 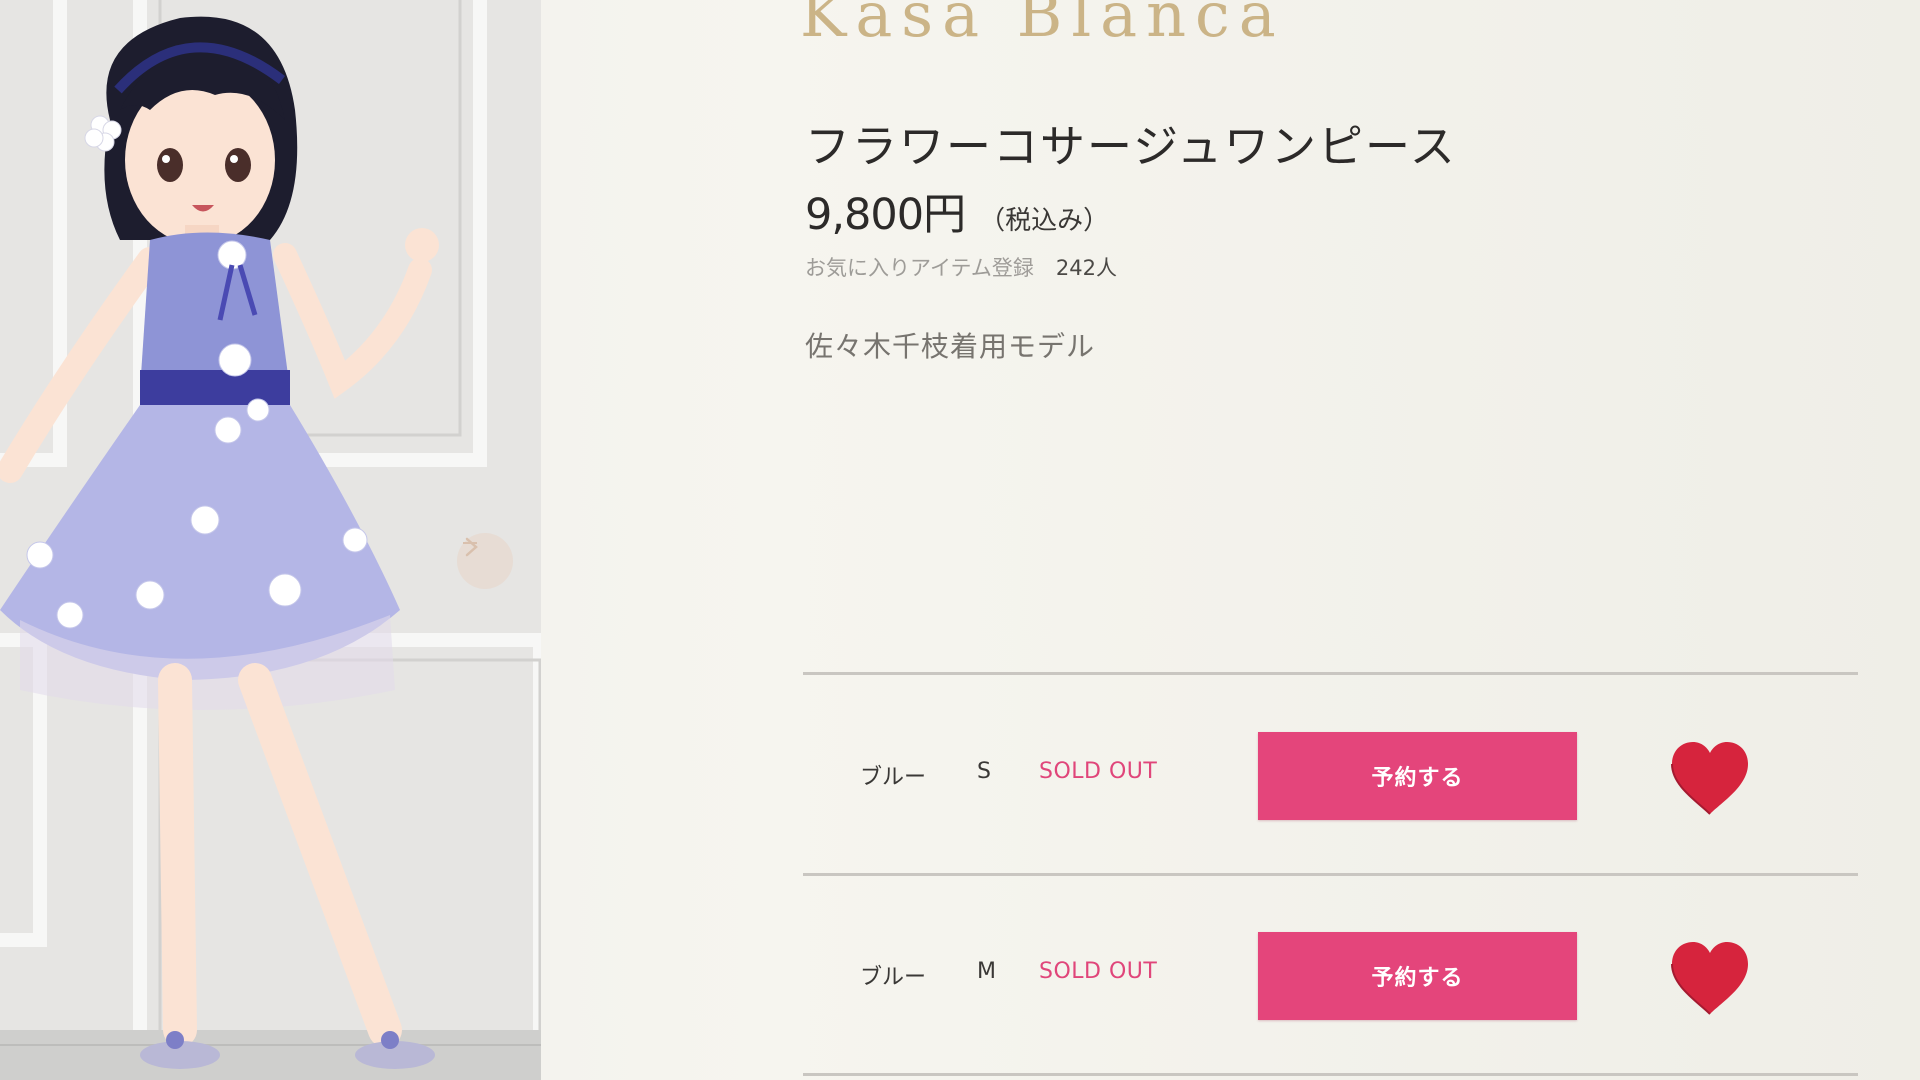 What do you see at coordinates (1044, 221) in the screenshot?
I see `tax-note: （税込み）` at bounding box center [1044, 221].